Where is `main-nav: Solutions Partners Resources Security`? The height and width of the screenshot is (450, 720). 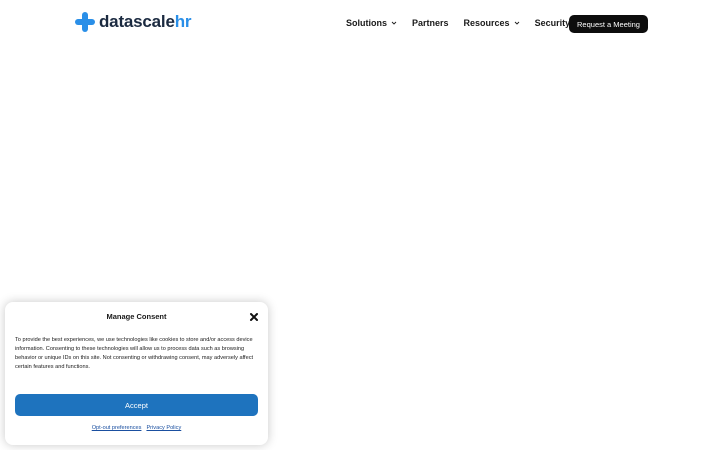 main-nav: Solutions Partners Resources Security is located at coordinates (458, 23).